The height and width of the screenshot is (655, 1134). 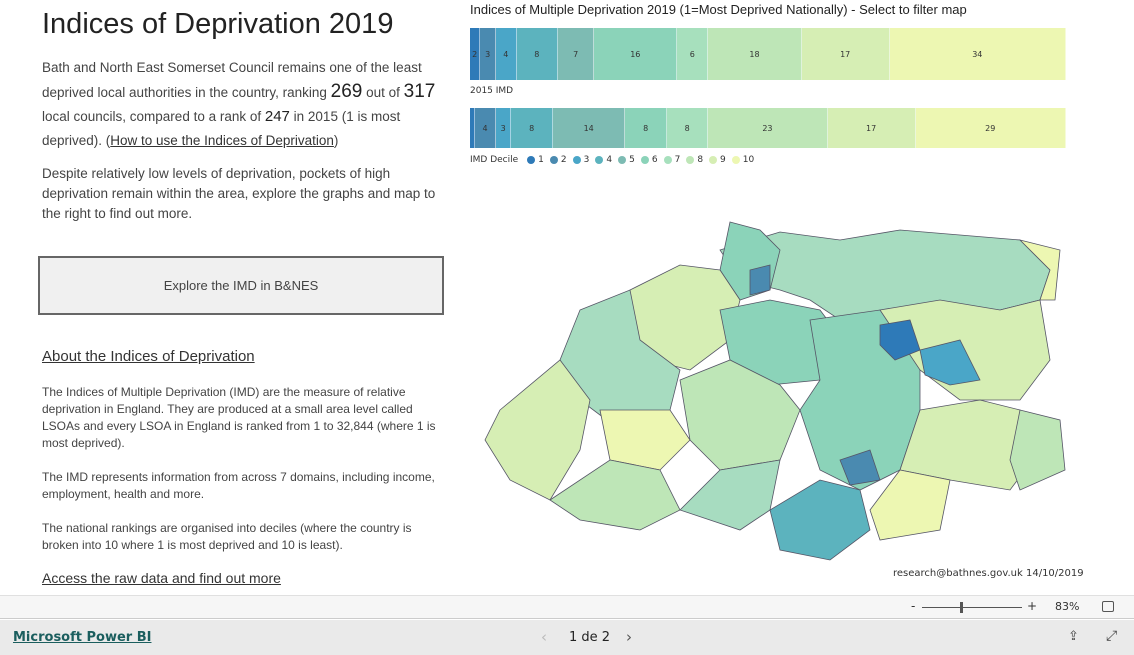 I want to click on bar-segment-decile-1: 2, so click(x=475, y=54).